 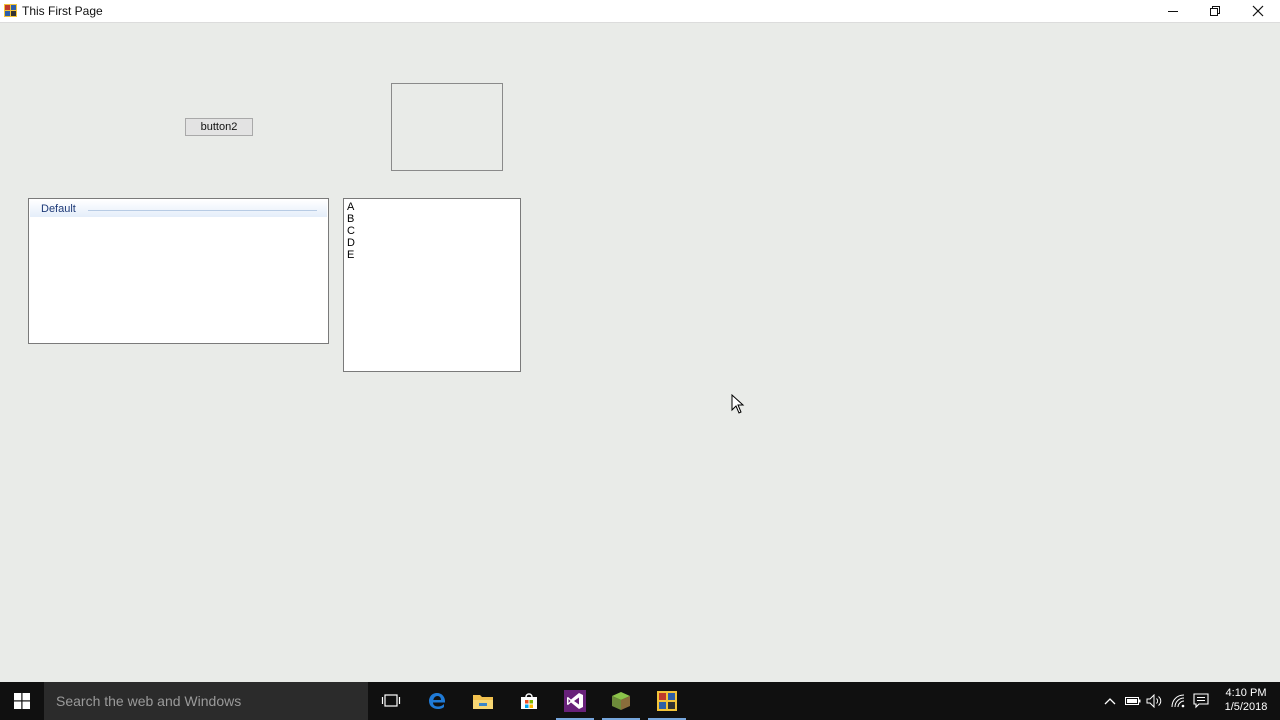 I want to click on list-item: B, so click(x=433, y=219).